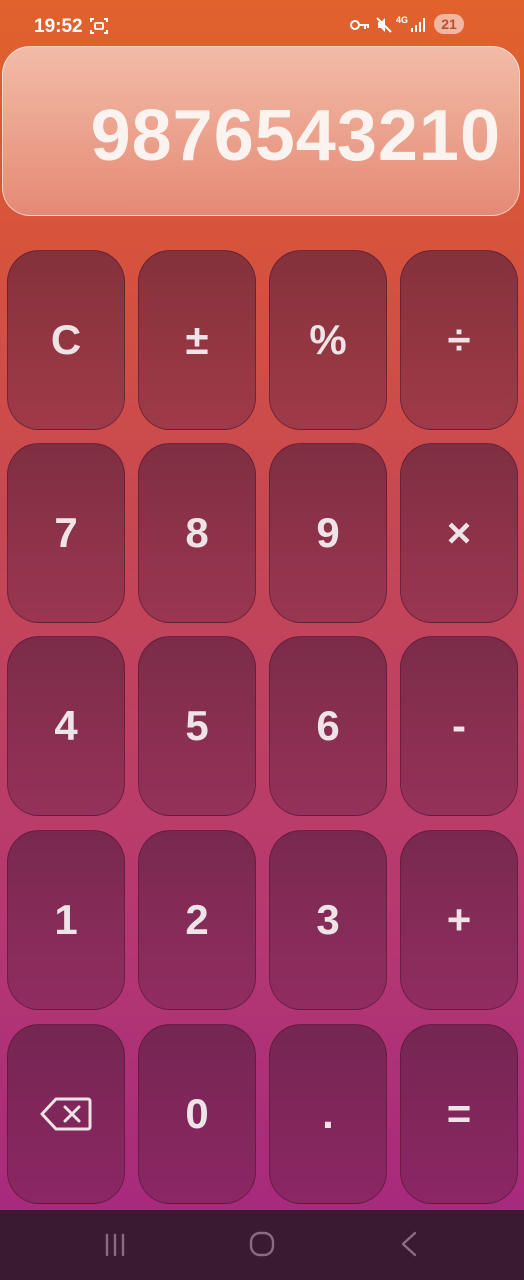 Image resolution: width=524 pixels, height=1280 pixels. Describe the element at coordinates (359, 25) in the screenshot. I see `vpn-key-icon` at that location.